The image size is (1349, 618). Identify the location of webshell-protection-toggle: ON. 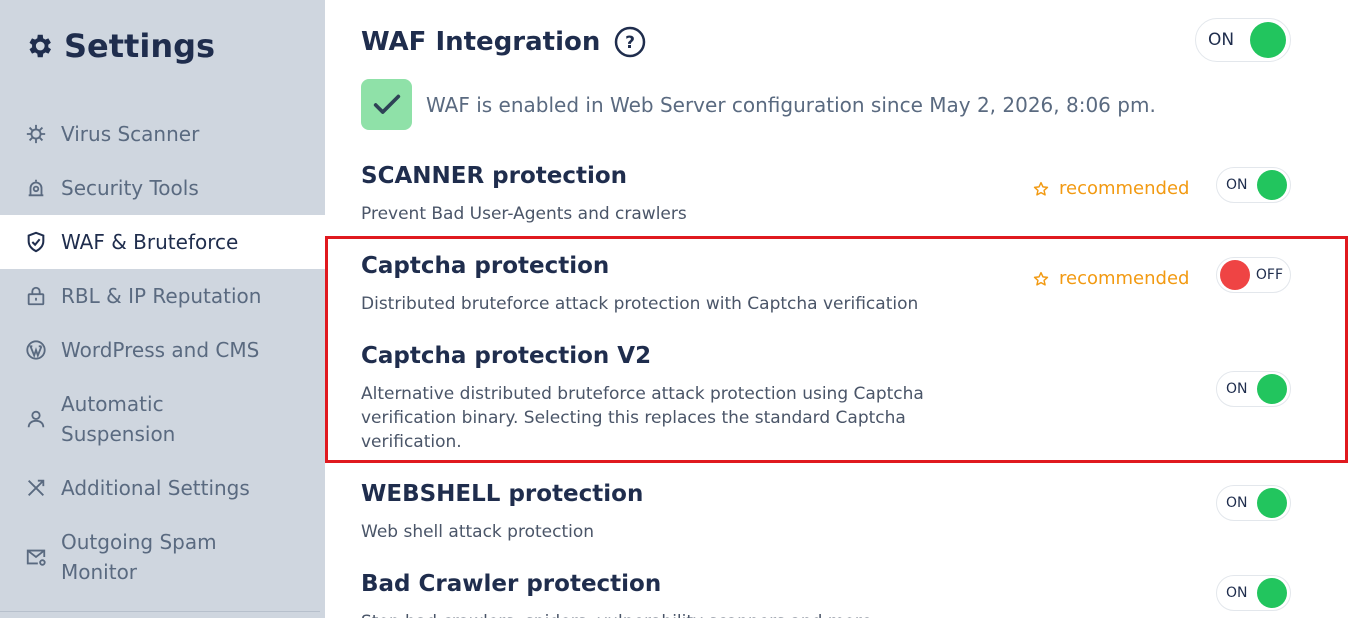
(1253, 503).